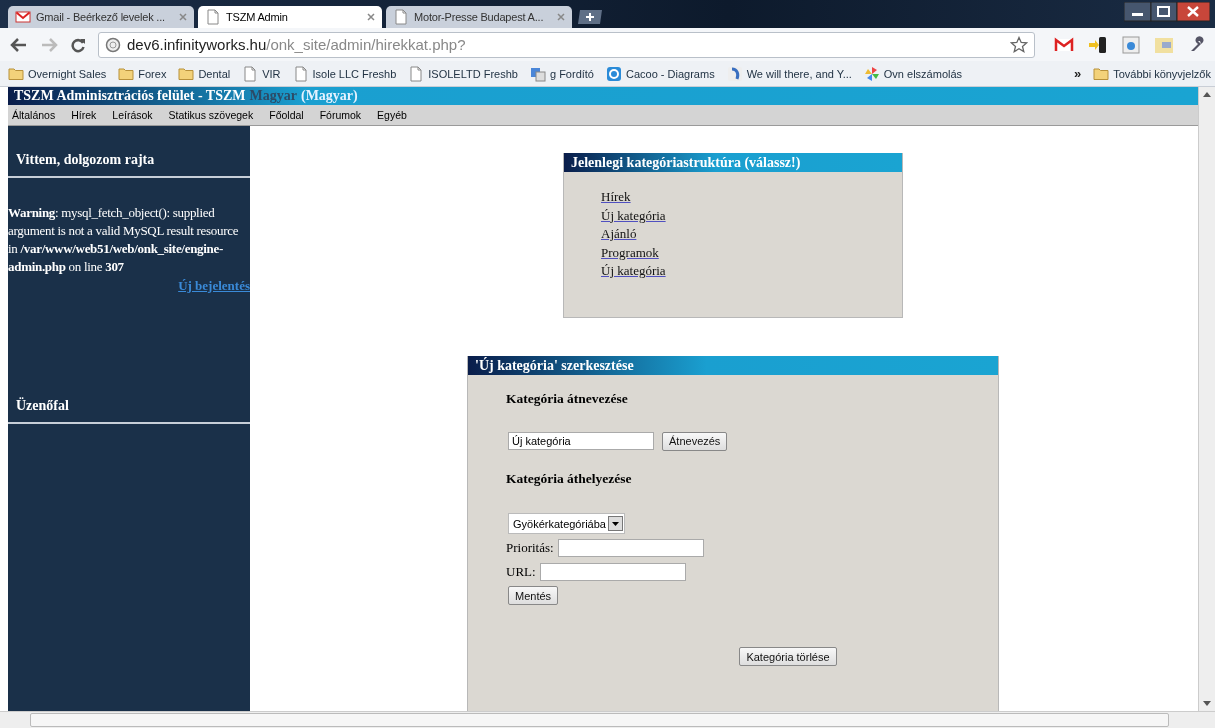 The image size is (1215, 728). What do you see at coordinates (1019, 44) in the screenshot?
I see `star-icon` at bounding box center [1019, 44].